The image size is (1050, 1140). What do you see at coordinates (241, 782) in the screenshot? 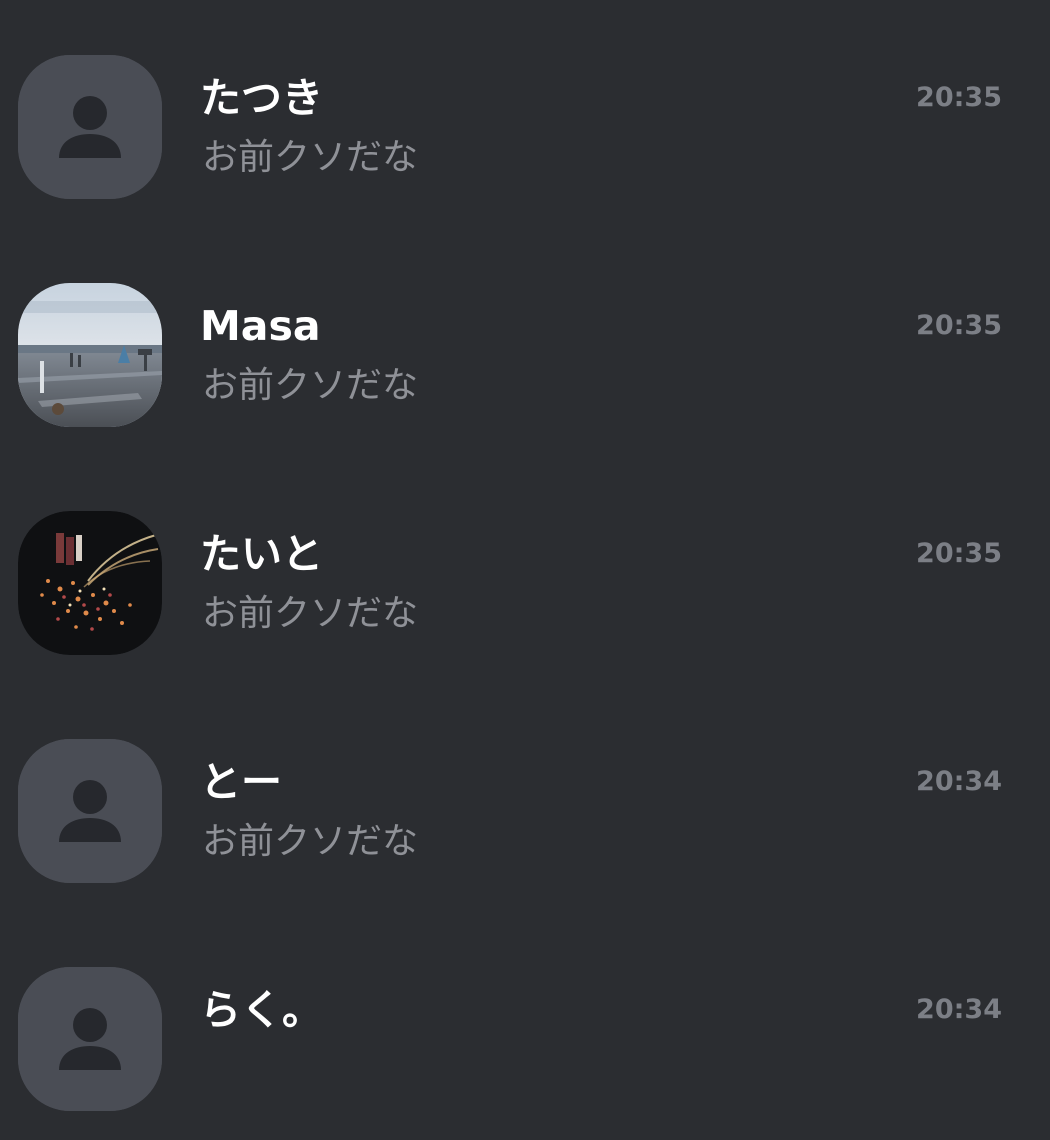
I see `contact-name: とー` at bounding box center [241, 782].